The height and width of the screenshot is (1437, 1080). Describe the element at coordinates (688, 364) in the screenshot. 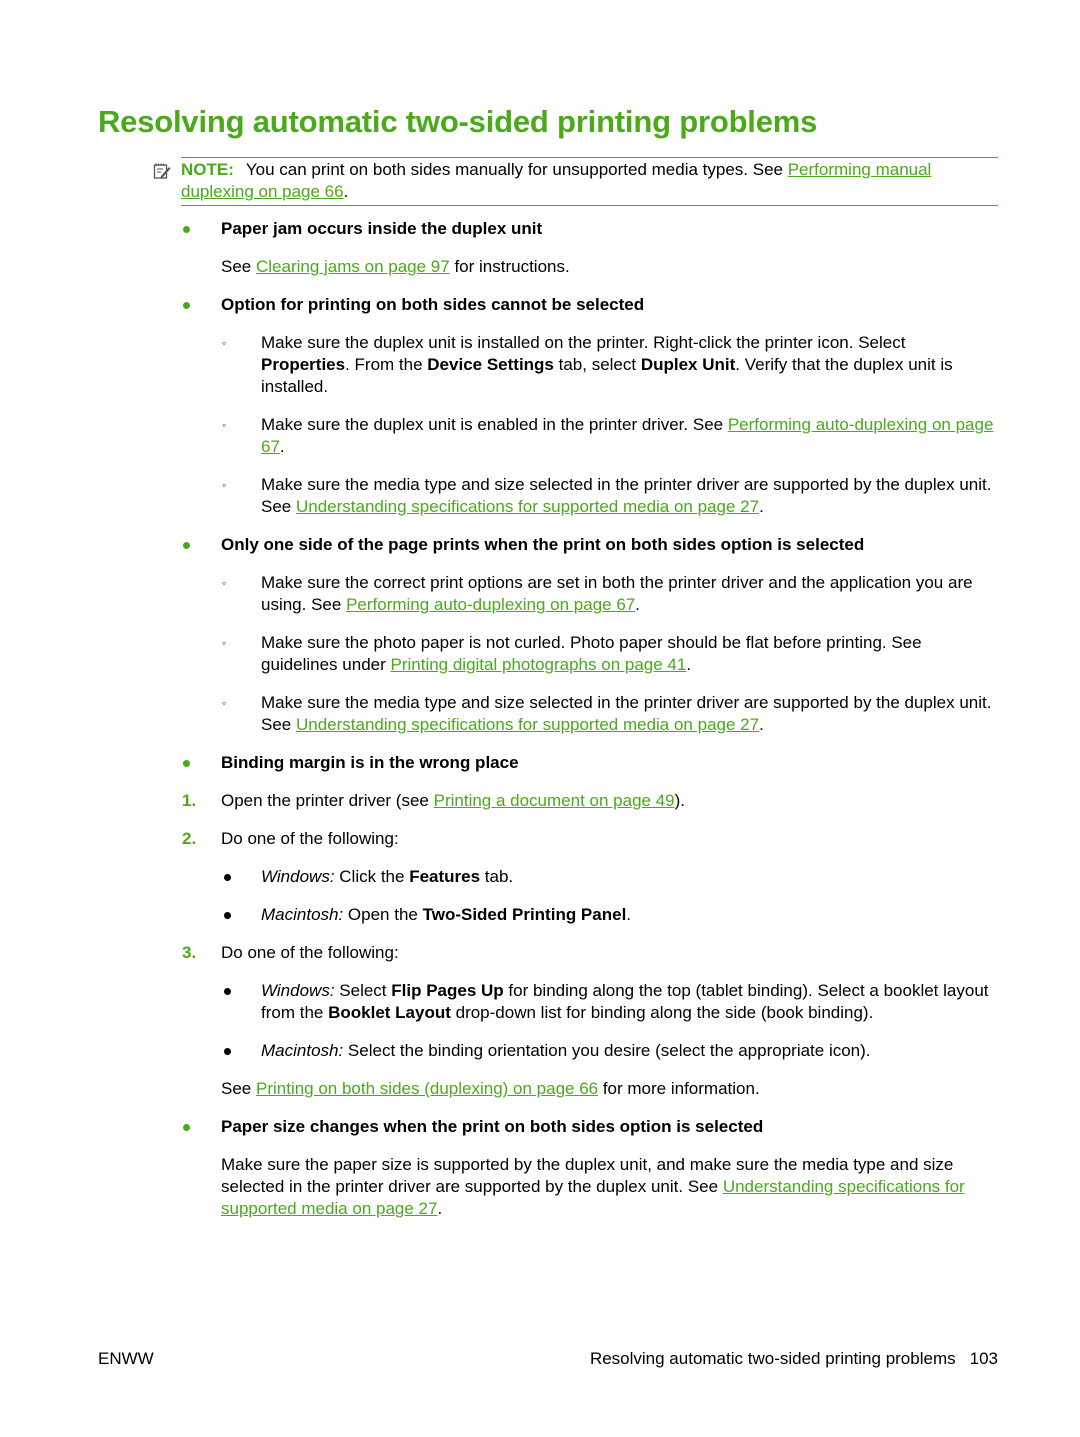

I see `ui-term-duplex-unit: Duplex Unit` at that location.